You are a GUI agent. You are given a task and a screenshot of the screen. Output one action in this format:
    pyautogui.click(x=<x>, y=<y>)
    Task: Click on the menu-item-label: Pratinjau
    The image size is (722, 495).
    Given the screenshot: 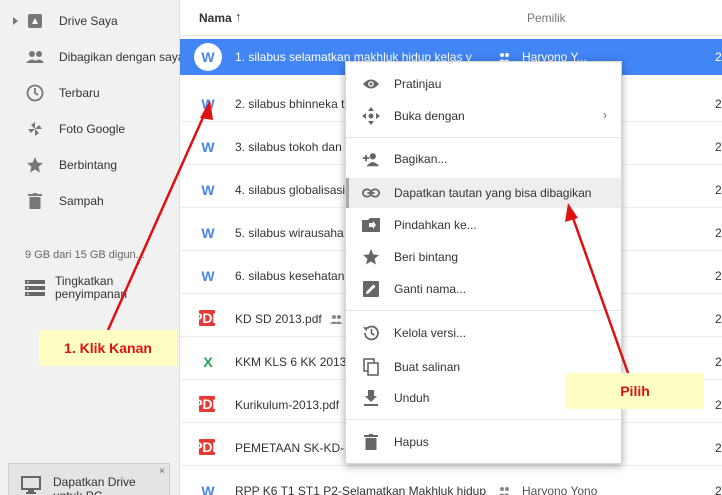 What is the action you would take?
    pyautogui.click(x=418, y=84)
    